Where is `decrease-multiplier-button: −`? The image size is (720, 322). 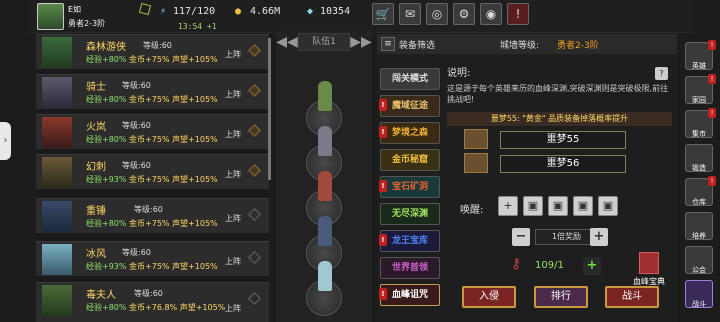
decrease-multiplier-button: − is located at coordinates (521, 237).